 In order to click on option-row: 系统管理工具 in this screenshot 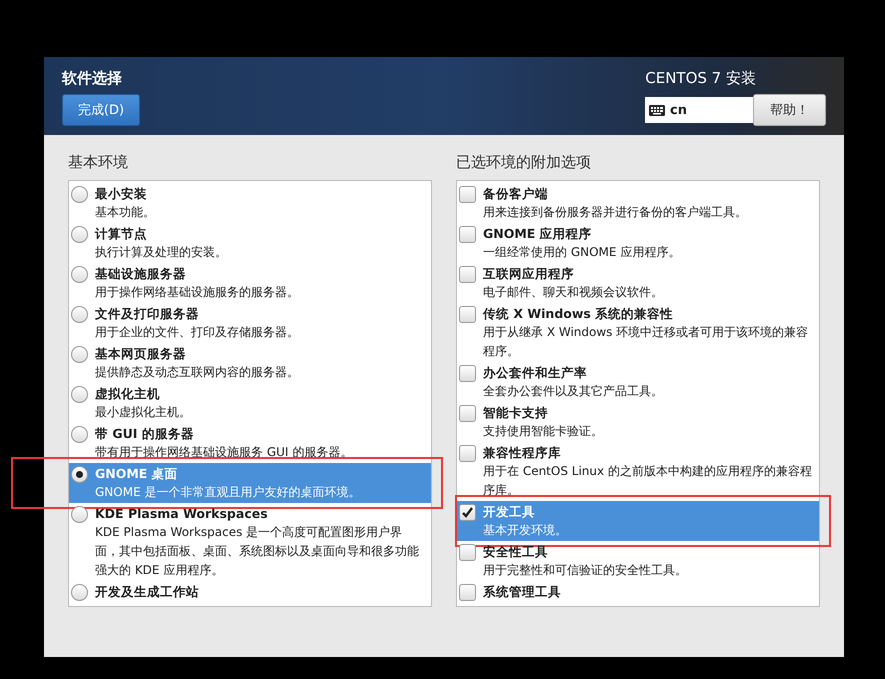, I will do `click(638, 591)`.